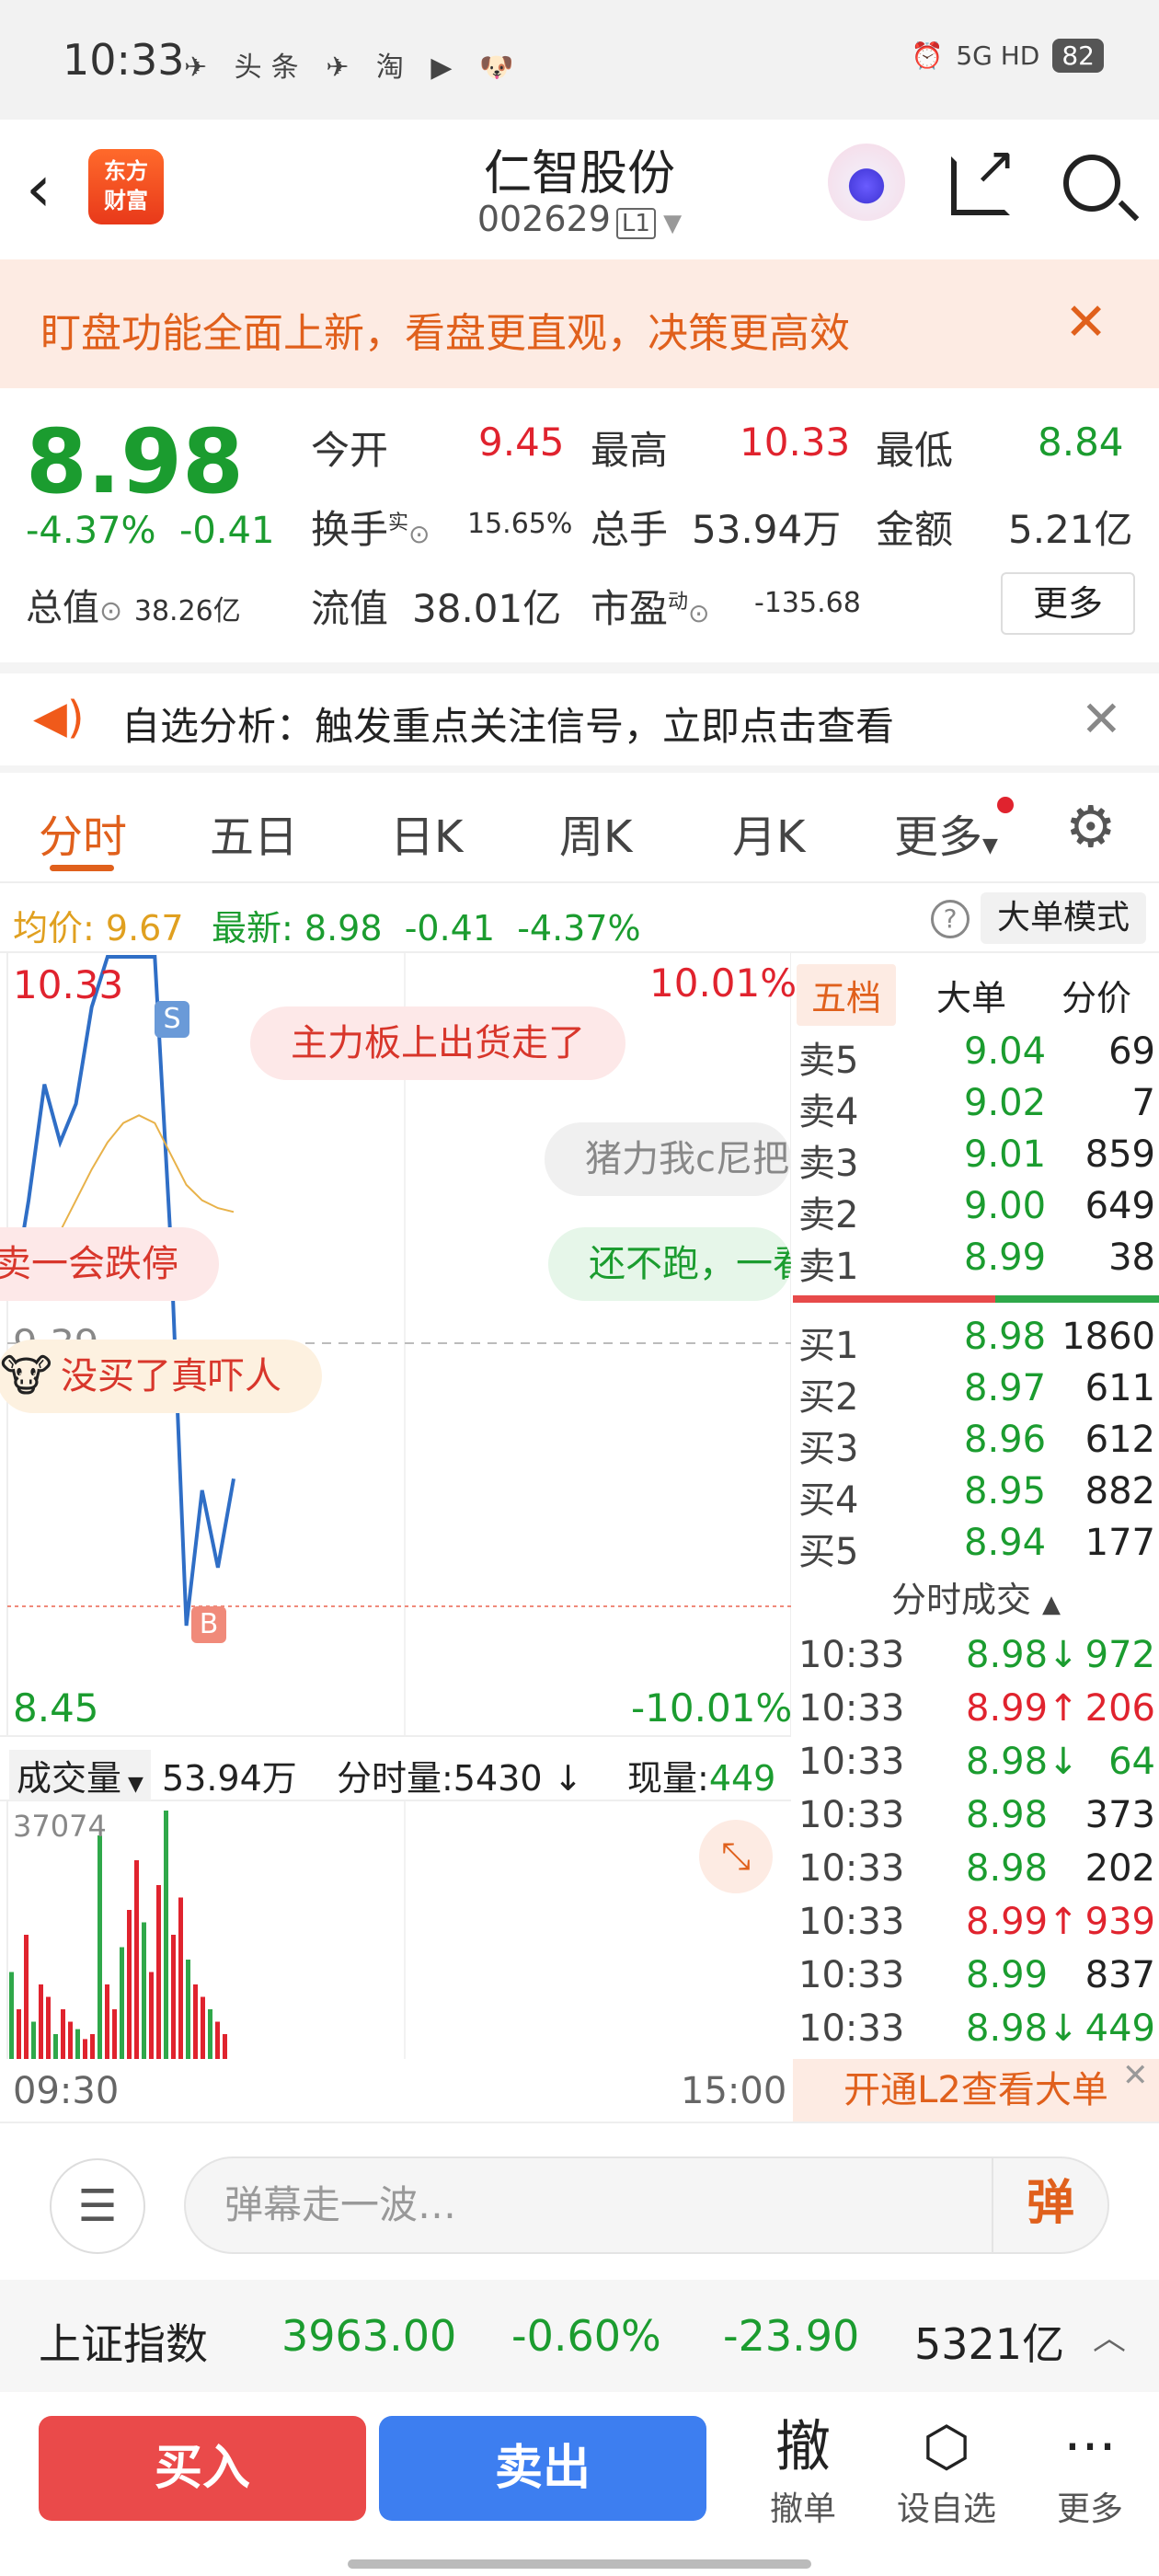 This screenshot has width=1159, height=2576. What do you see at coordinates (579, 323) in the screenshot?
I see `promo-banner: 盯盘功能全面上新，看盘更直观，决策更高效 ✕` at bounding box center [579, 323].